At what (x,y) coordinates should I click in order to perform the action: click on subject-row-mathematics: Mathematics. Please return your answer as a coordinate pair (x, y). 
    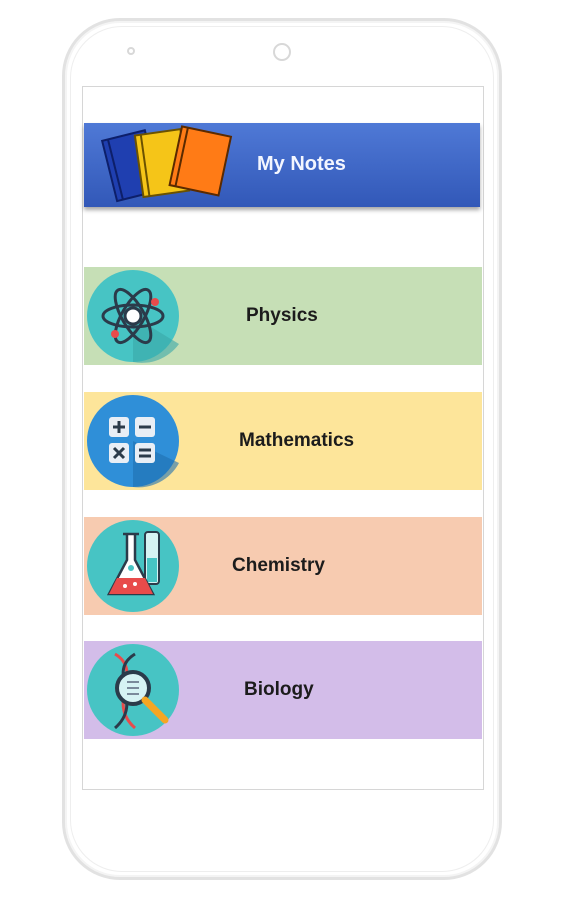
    Looking at the image, I should click on (283, 441).